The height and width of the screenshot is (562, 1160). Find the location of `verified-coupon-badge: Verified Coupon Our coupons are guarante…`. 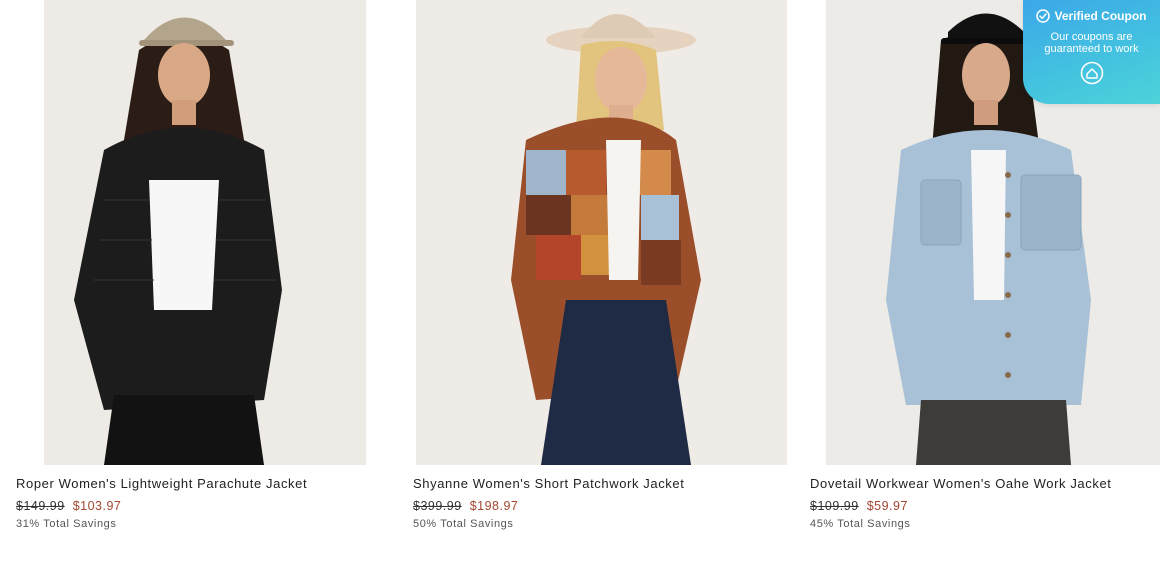

verified-coupon-badge: Verified Coupon Our coupons are guarante… is located at coordinates (1091, 52).